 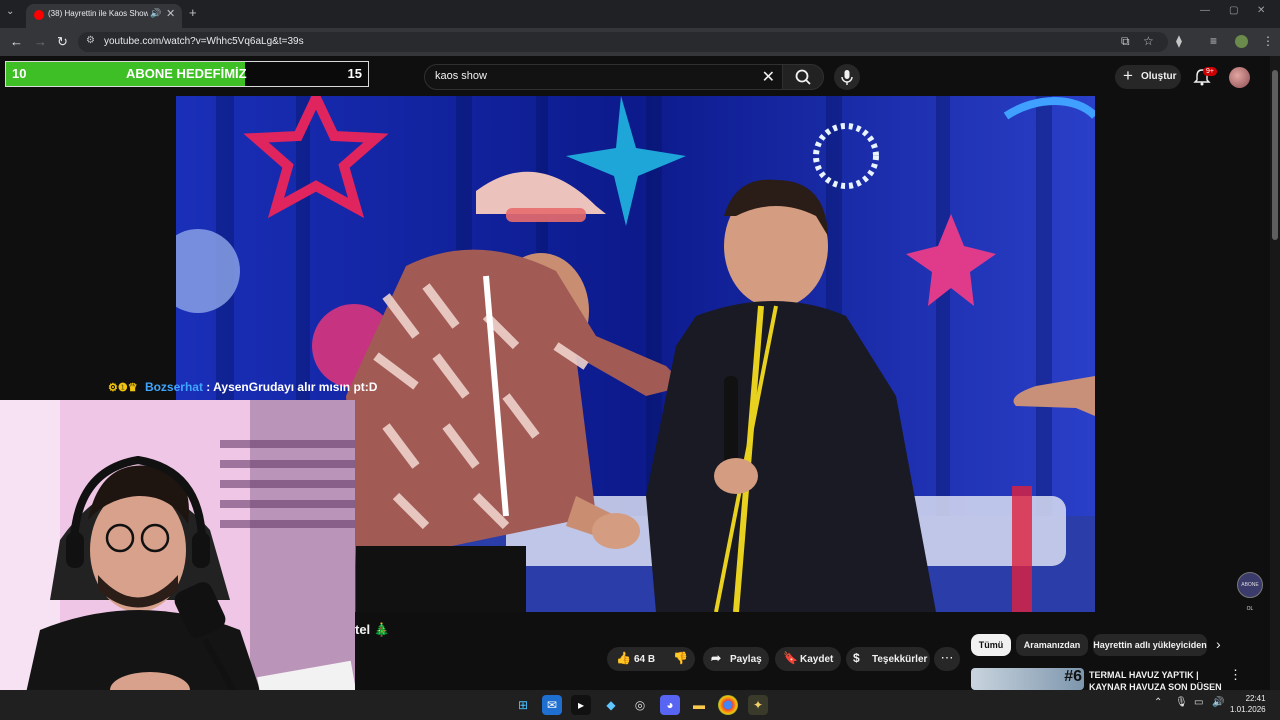 I want to click on address-bar: ⚙ youtube.com/watch?v=Whhc5Vq6aLg&t=39s, so click(x=623, y=42).